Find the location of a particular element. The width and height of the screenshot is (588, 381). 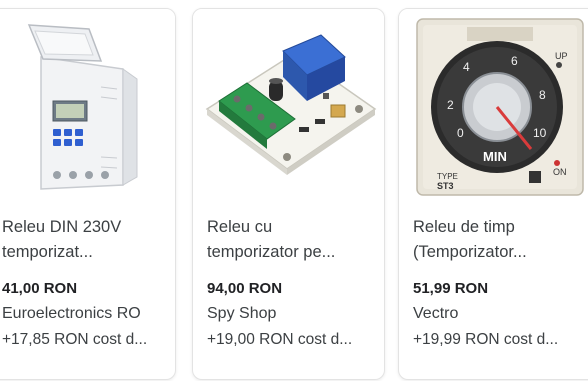

svg-text: UP is located at coordinates (561, 56).